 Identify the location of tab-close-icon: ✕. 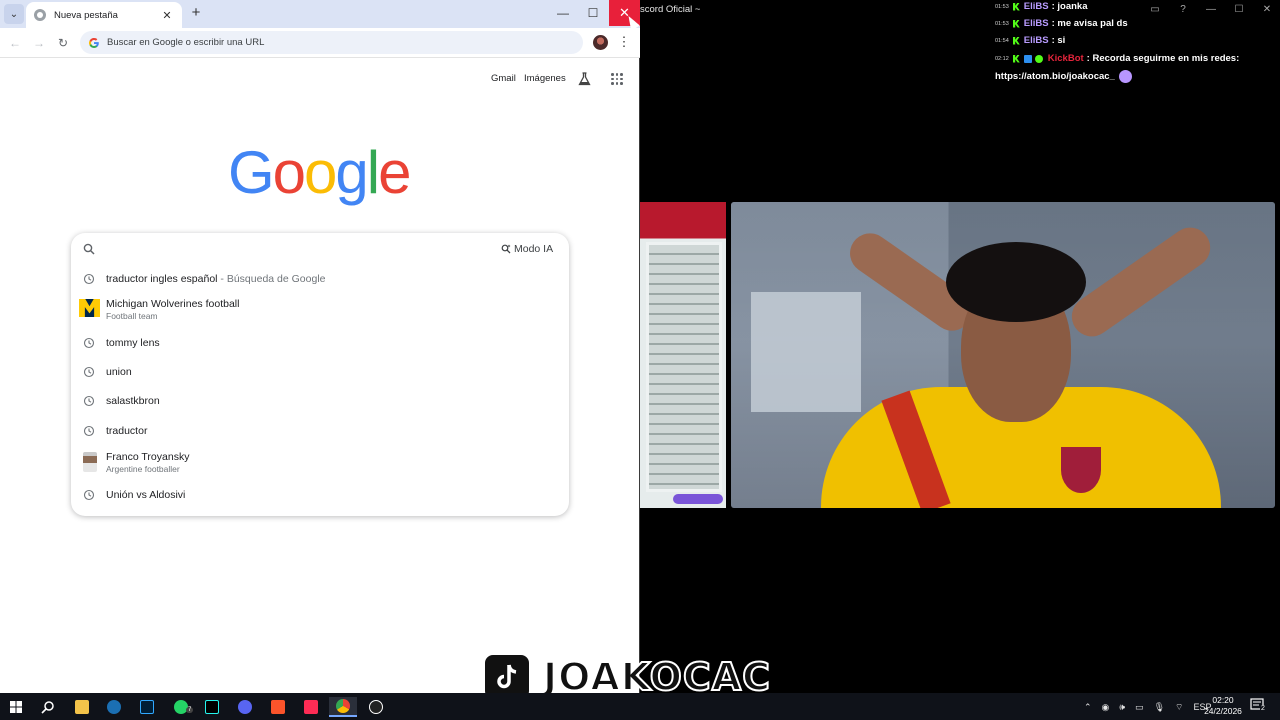
(167, 15).